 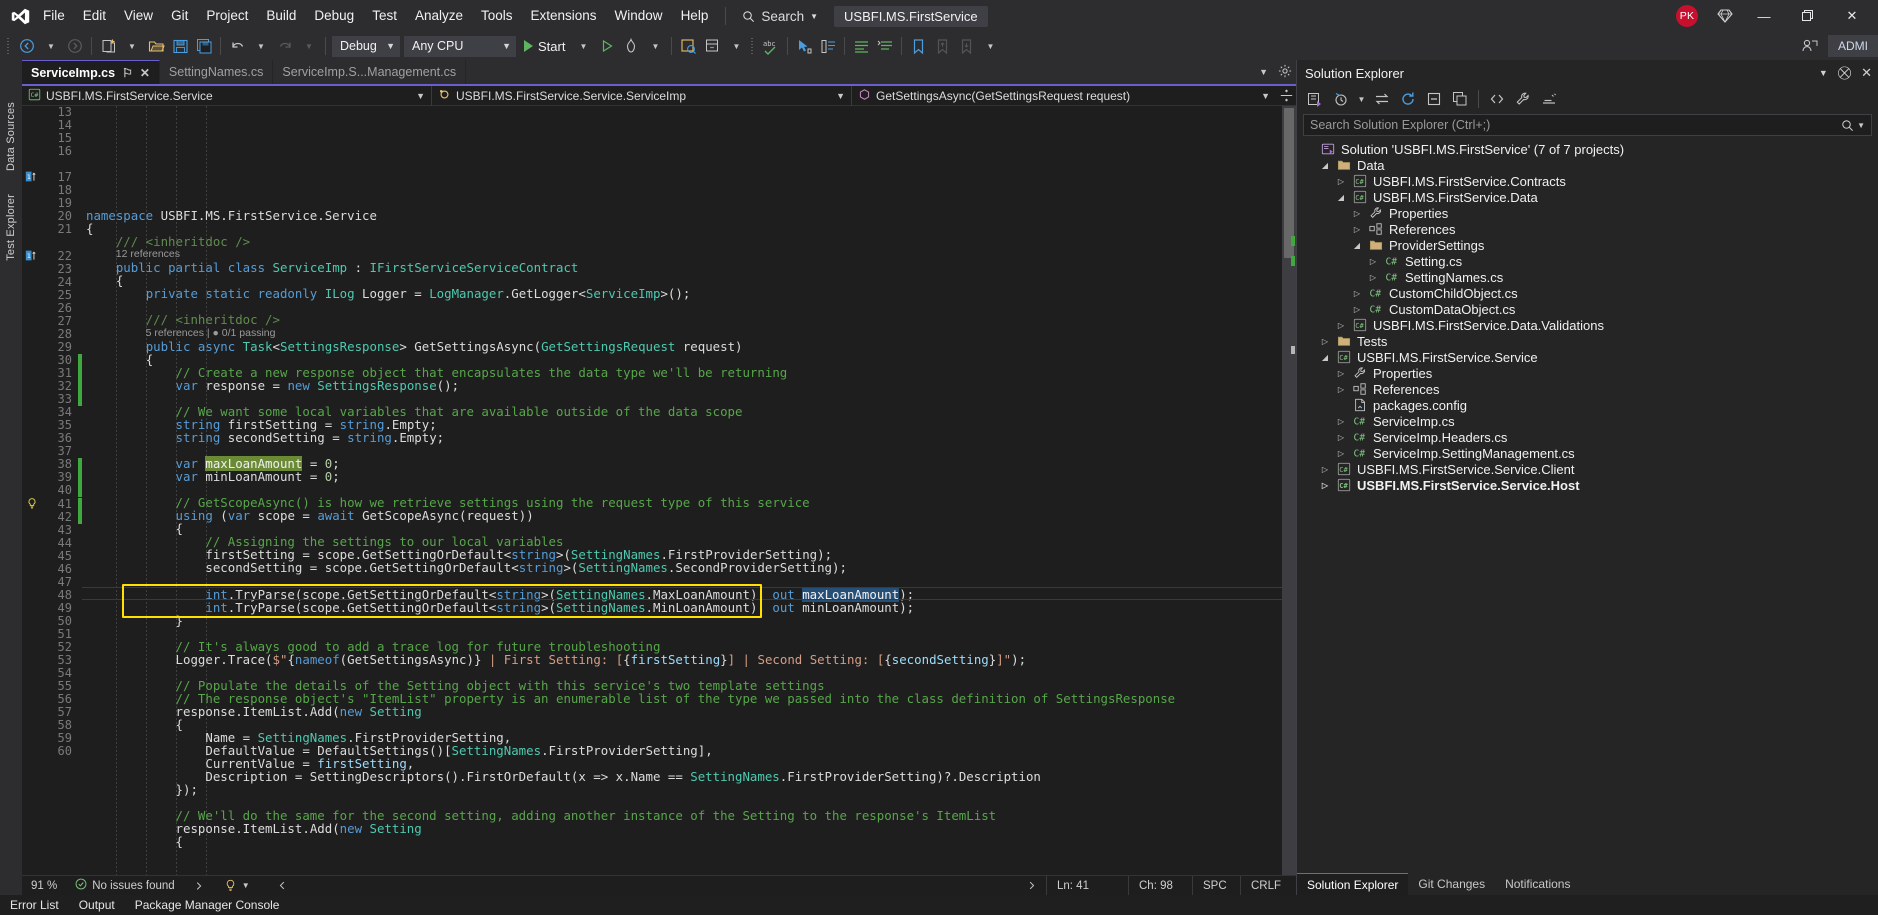 I want to click on tree-node: ▷ References, so click(x=1587, y=389).